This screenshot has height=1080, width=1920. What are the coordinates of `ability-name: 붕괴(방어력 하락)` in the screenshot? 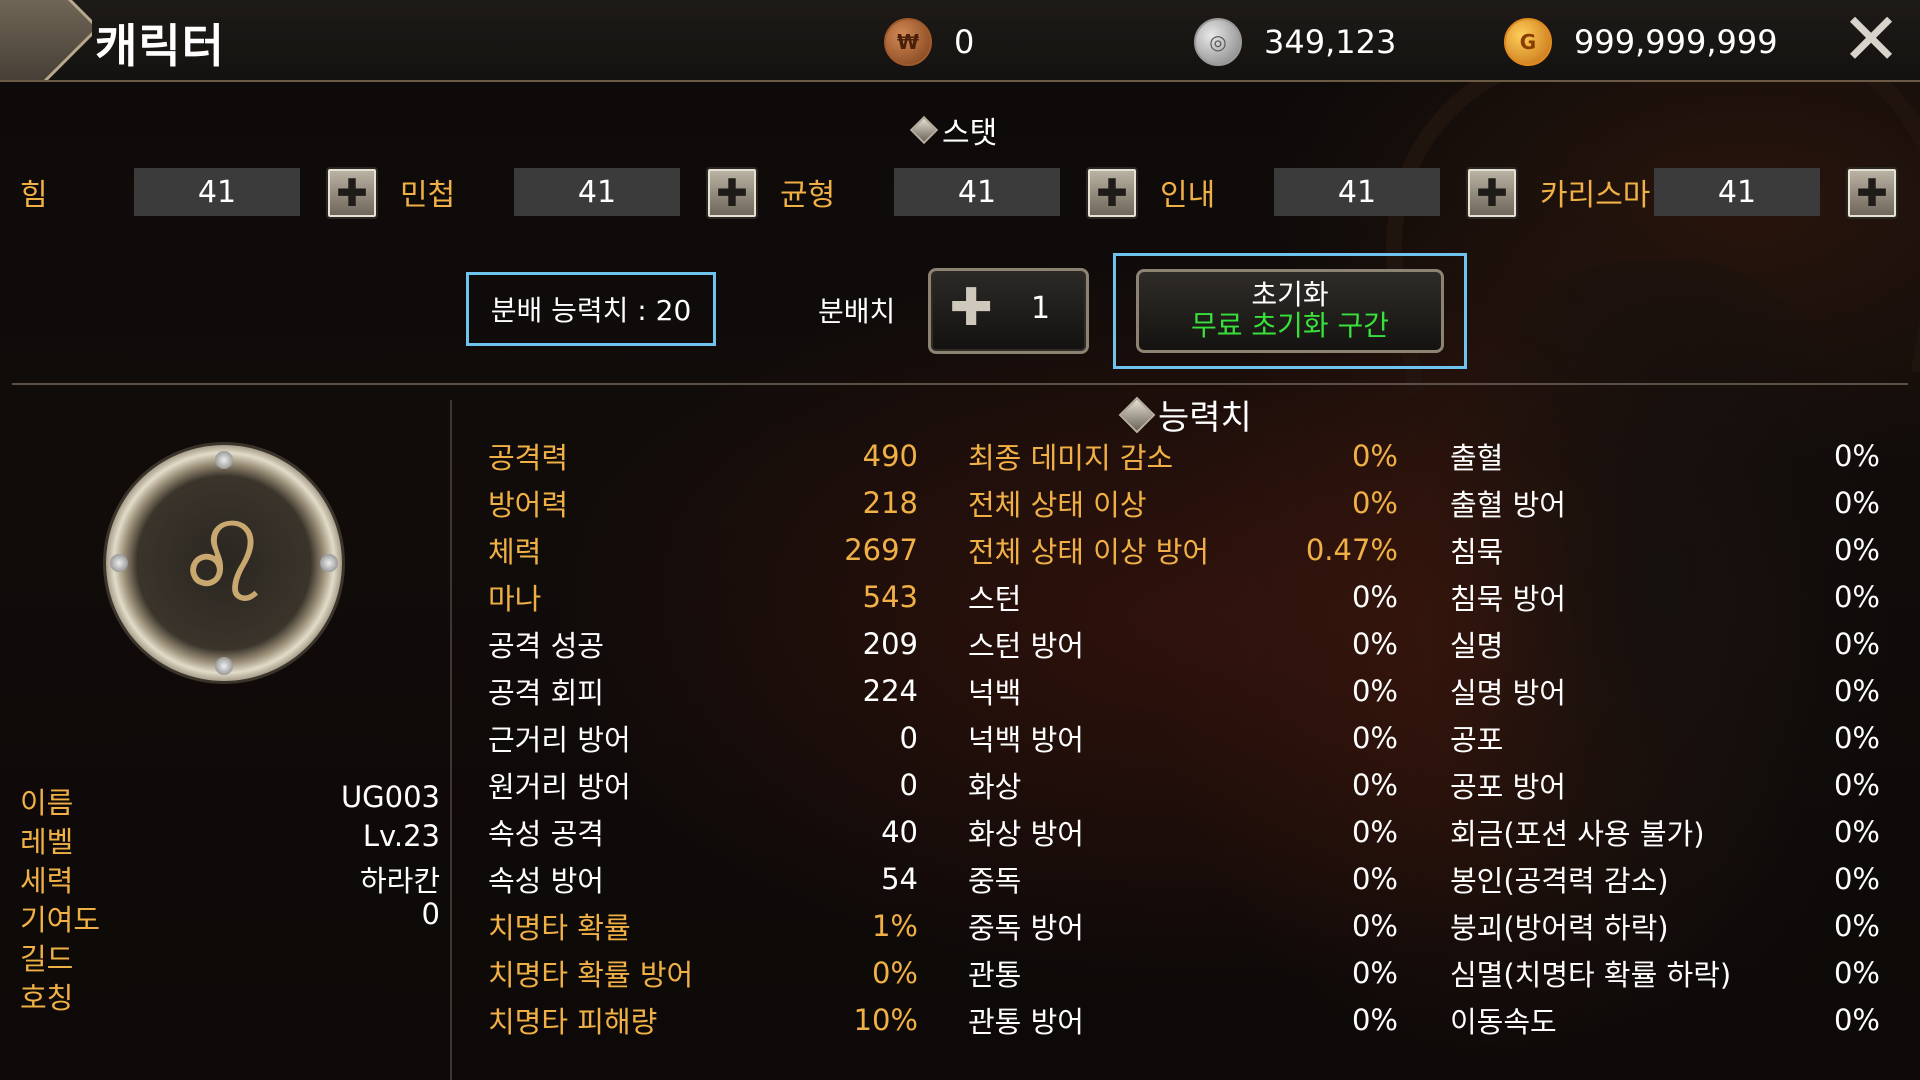 It's located at (1559, 927).